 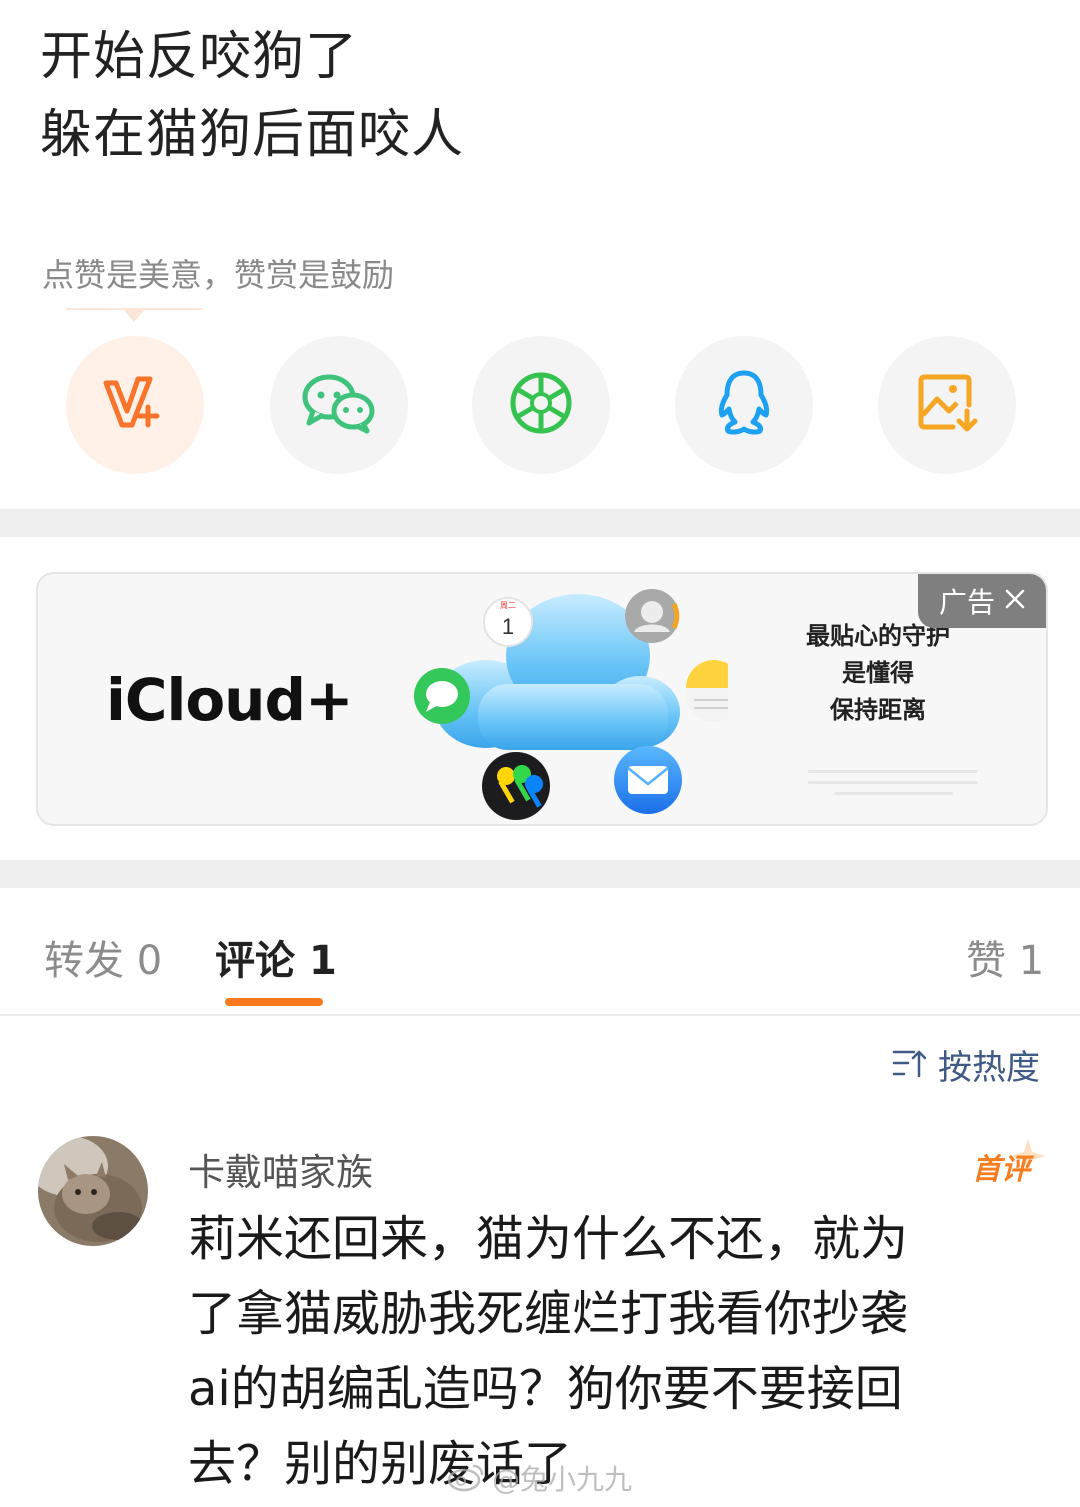 What do you see at coordinates (966, 602) in the screenshot?
I see `ad-badge-label: 广告` at bounding box center [966, 602].